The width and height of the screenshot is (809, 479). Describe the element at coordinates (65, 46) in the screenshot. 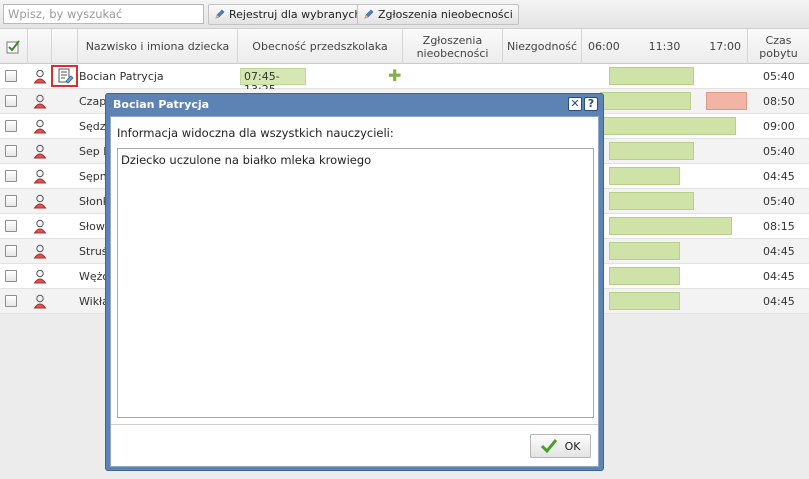

I see `note-column-header` at that location.